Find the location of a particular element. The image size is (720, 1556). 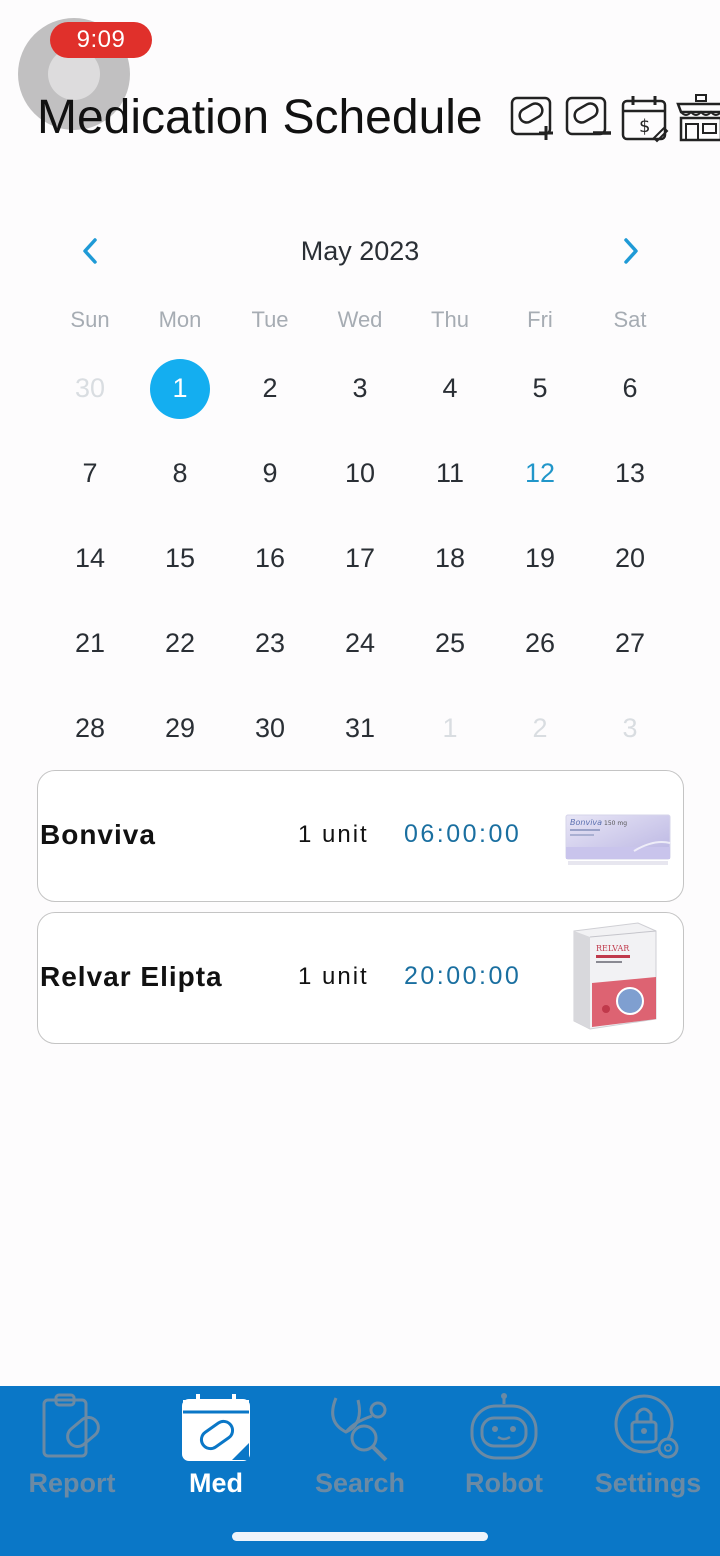

calendar-day-number: 22 is located at coordinates (180, 643).